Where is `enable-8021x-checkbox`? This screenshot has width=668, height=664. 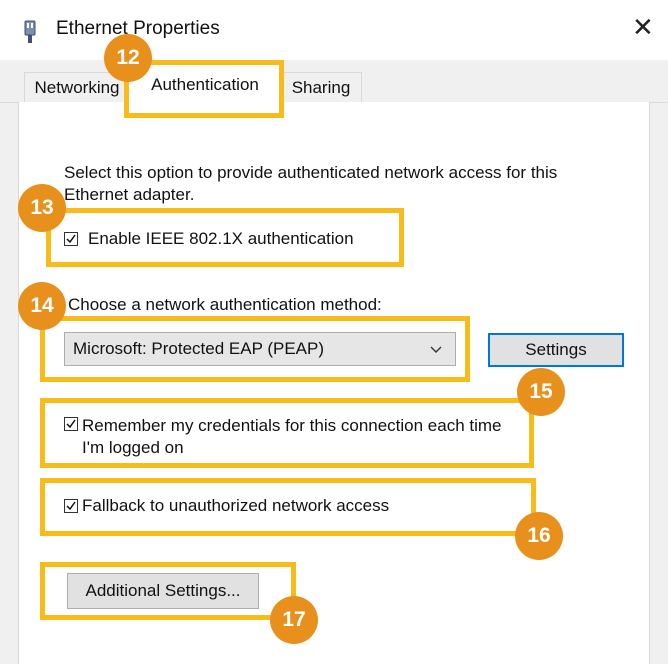
enable-8021x-checkbox is located at coordinates (71, 239).